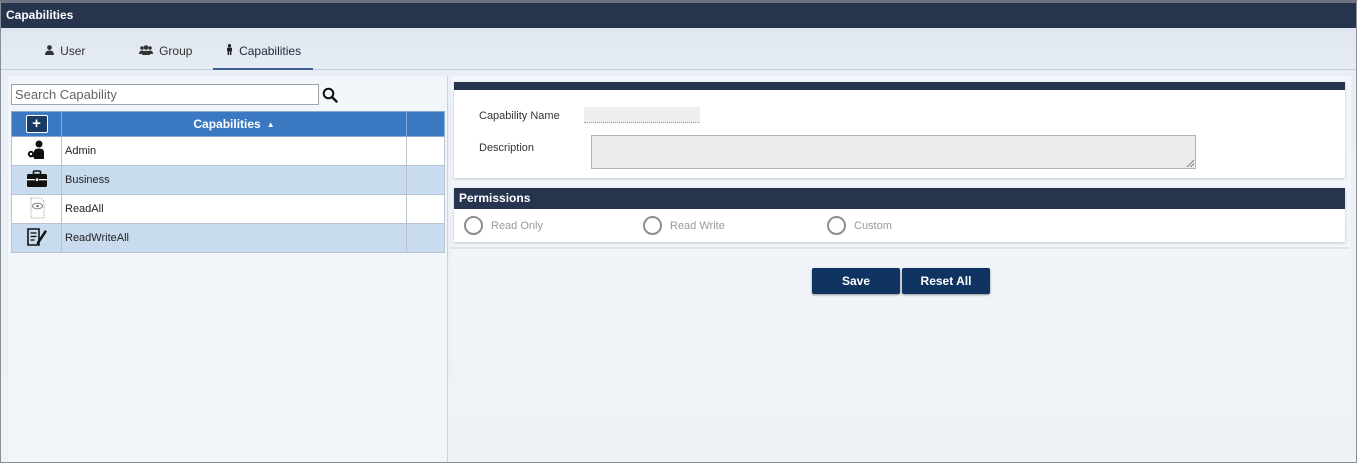 This screenshot has width=1357, height=463. What do you see at coordinates (231, 51) in the screenshot?
I see `person-icon` at bounding box center [231, 51].